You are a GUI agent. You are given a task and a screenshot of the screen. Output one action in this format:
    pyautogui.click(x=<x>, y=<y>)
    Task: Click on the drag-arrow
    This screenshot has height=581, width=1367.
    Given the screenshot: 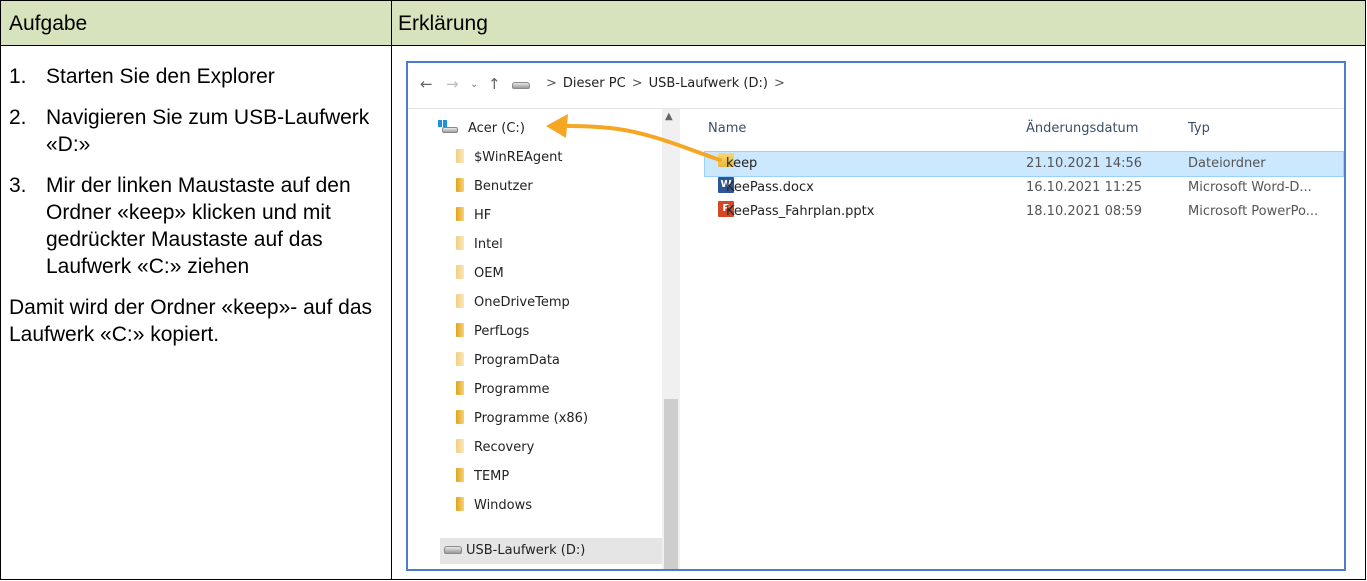 What is the action you would take?
    pyautogui.click(x=634, y=138)
    